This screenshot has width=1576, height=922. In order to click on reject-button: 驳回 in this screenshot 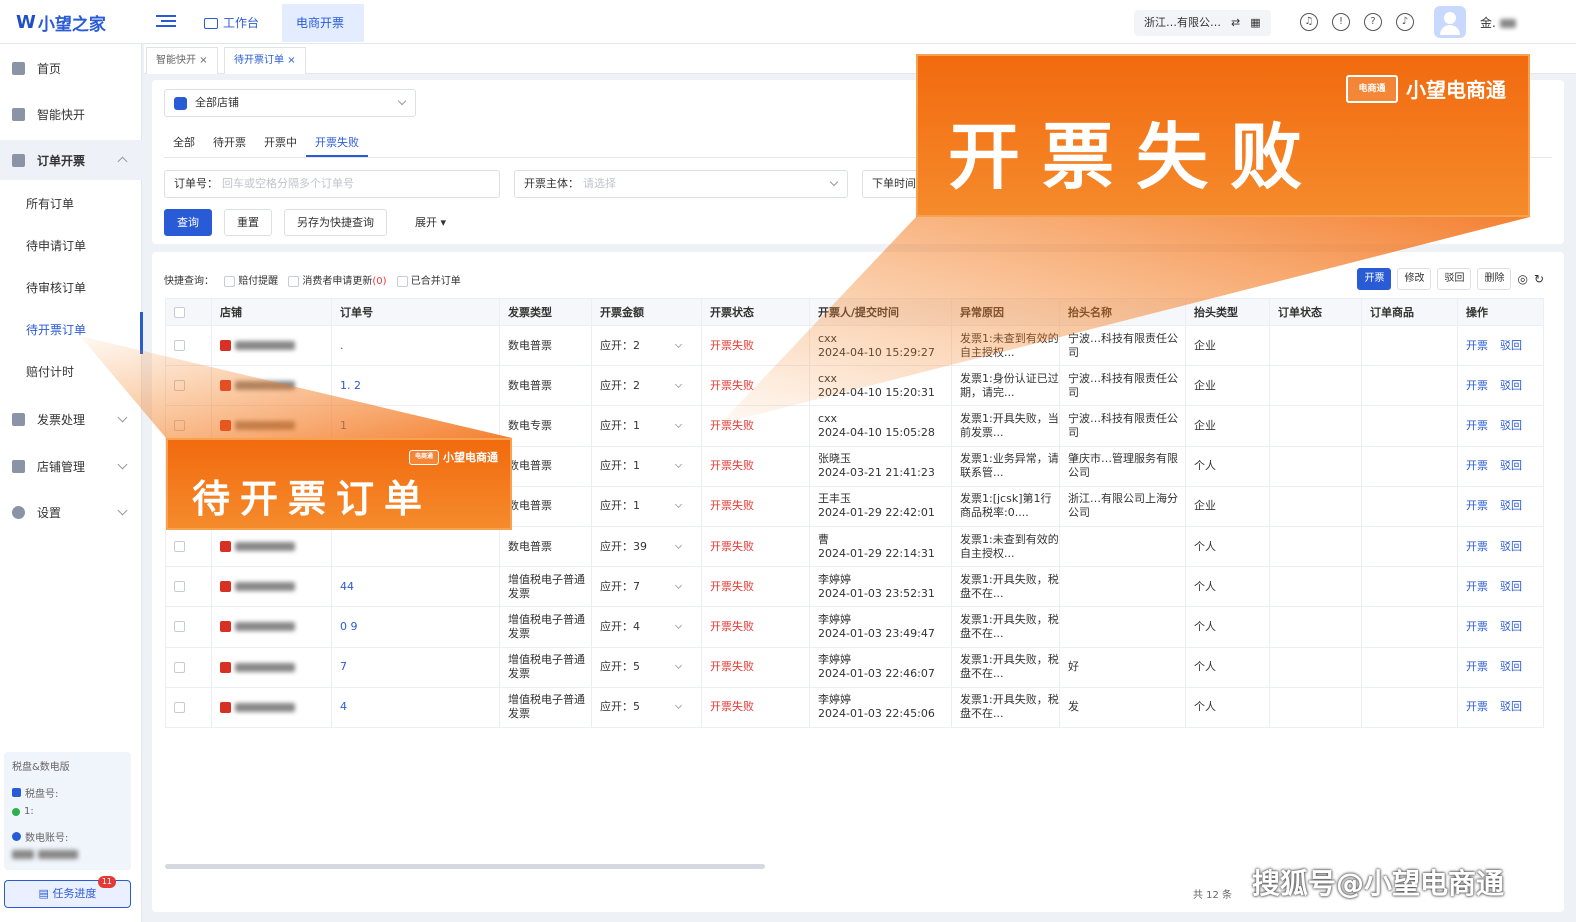, I will do `click(1454, 279)`.